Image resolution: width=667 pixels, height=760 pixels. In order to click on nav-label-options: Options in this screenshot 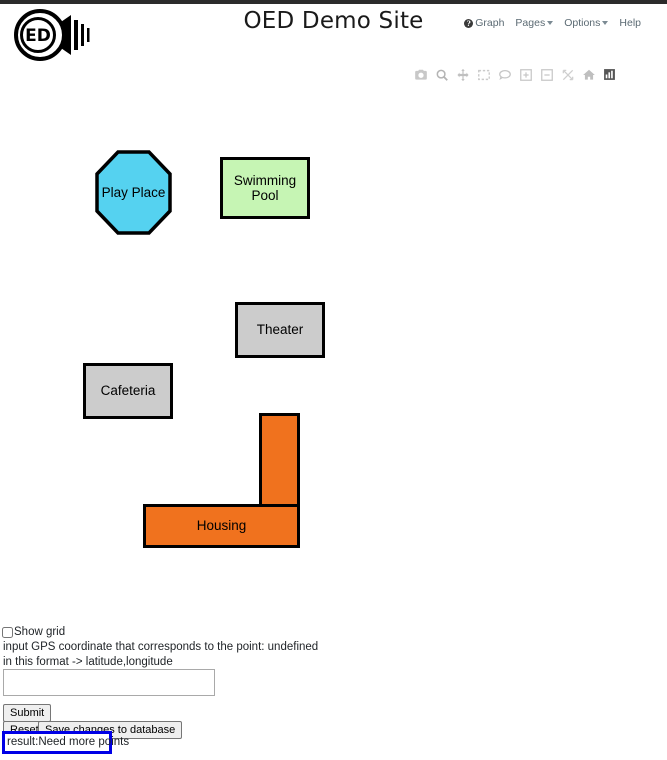, I will do `click(582, 23)`.